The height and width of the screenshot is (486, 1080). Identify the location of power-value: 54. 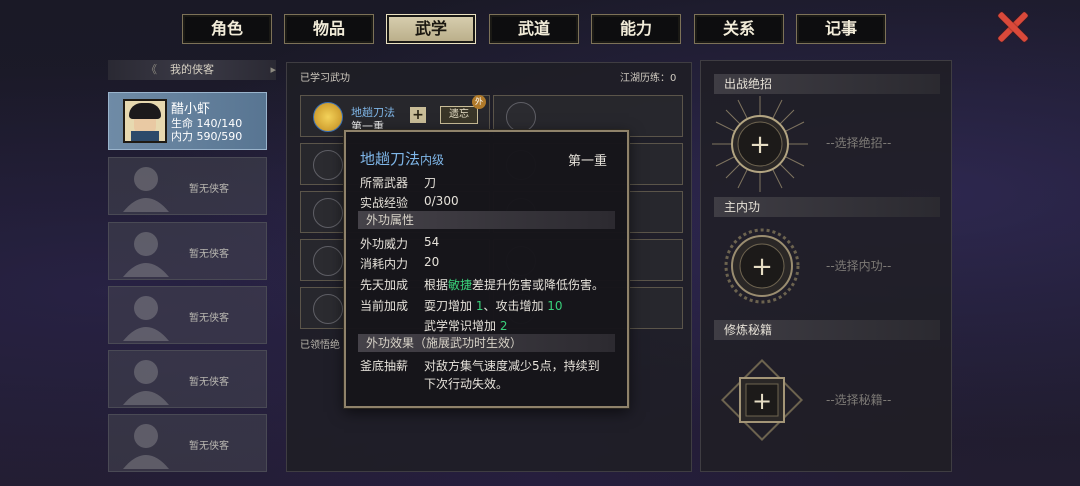
(432, 242).